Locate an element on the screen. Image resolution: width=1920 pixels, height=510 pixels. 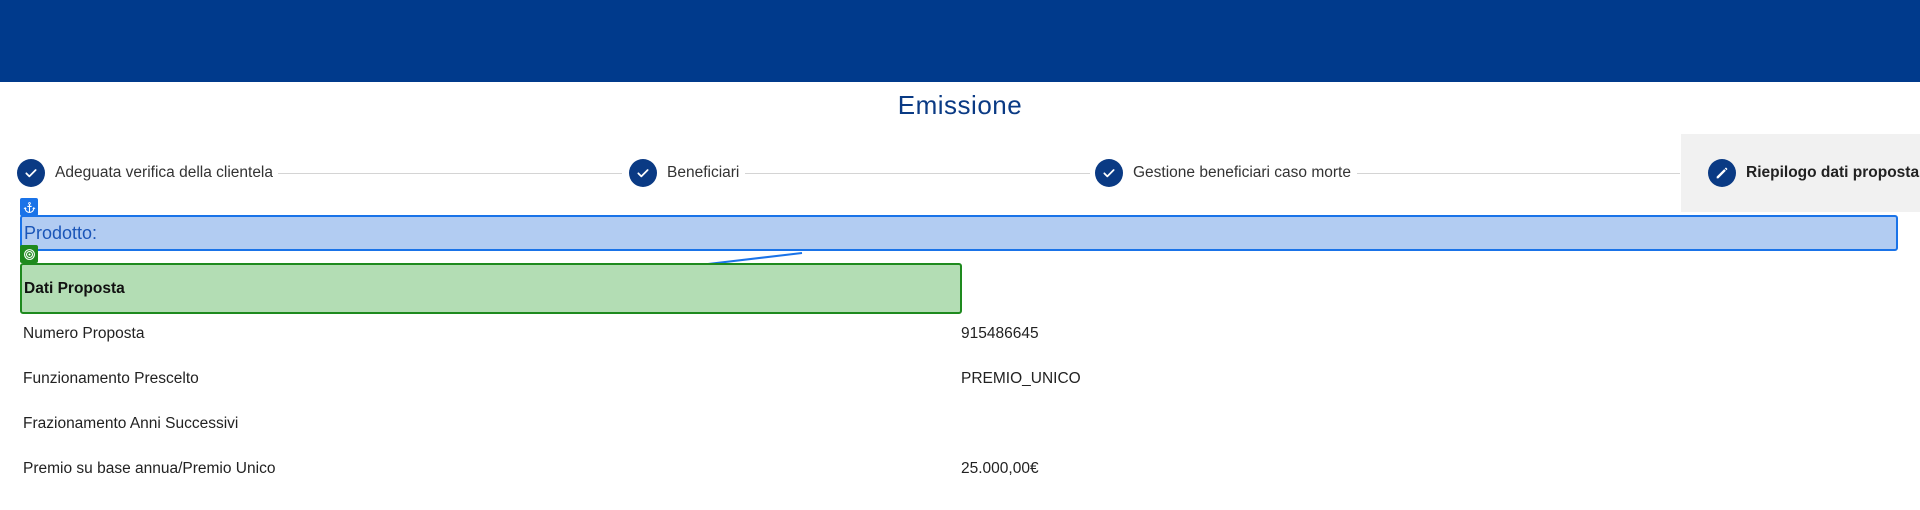
row-label: Numero Proposta is located at coordinates (84, 333).